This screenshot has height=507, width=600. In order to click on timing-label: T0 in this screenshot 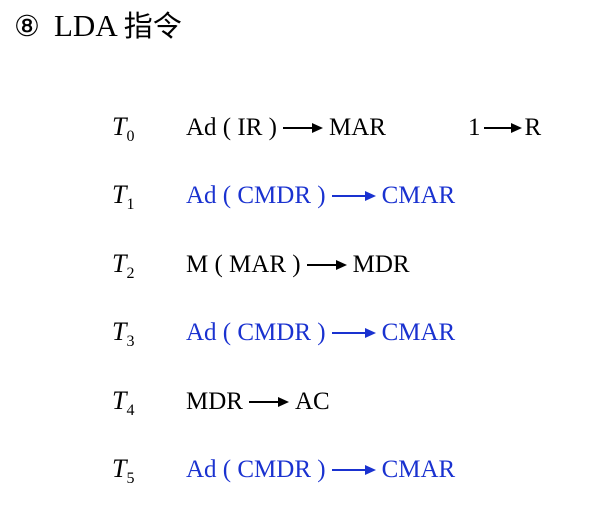, I will do `click(123, 128)`.